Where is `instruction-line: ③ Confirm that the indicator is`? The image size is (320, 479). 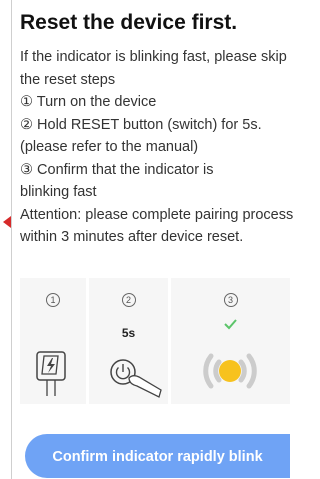
instruction-line: ③ Confirm that the indicator is is located at coordinates (117, 169).